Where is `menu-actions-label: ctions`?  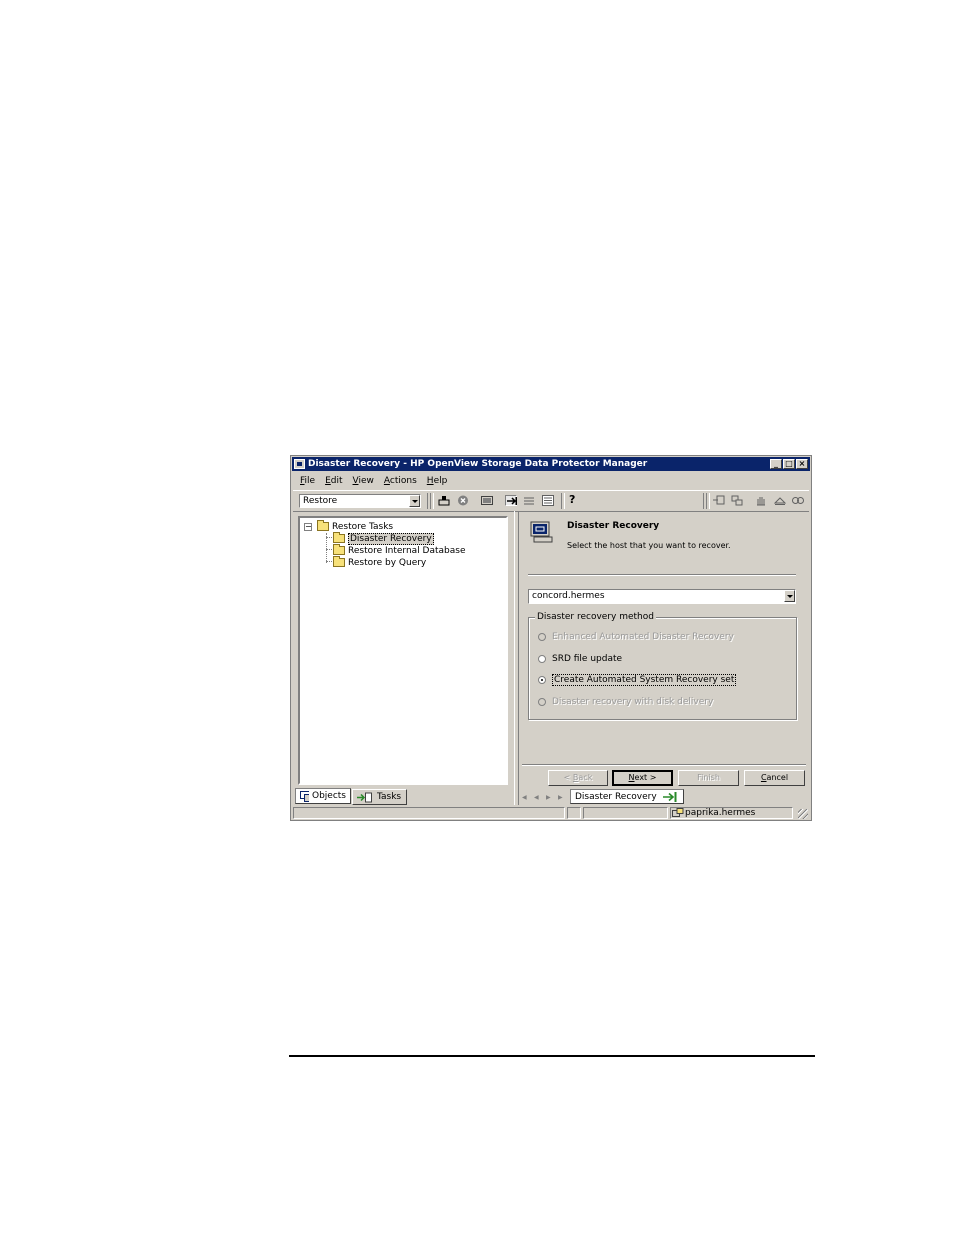 menu-actions-label: ctions is located at coordinates (403, 481).